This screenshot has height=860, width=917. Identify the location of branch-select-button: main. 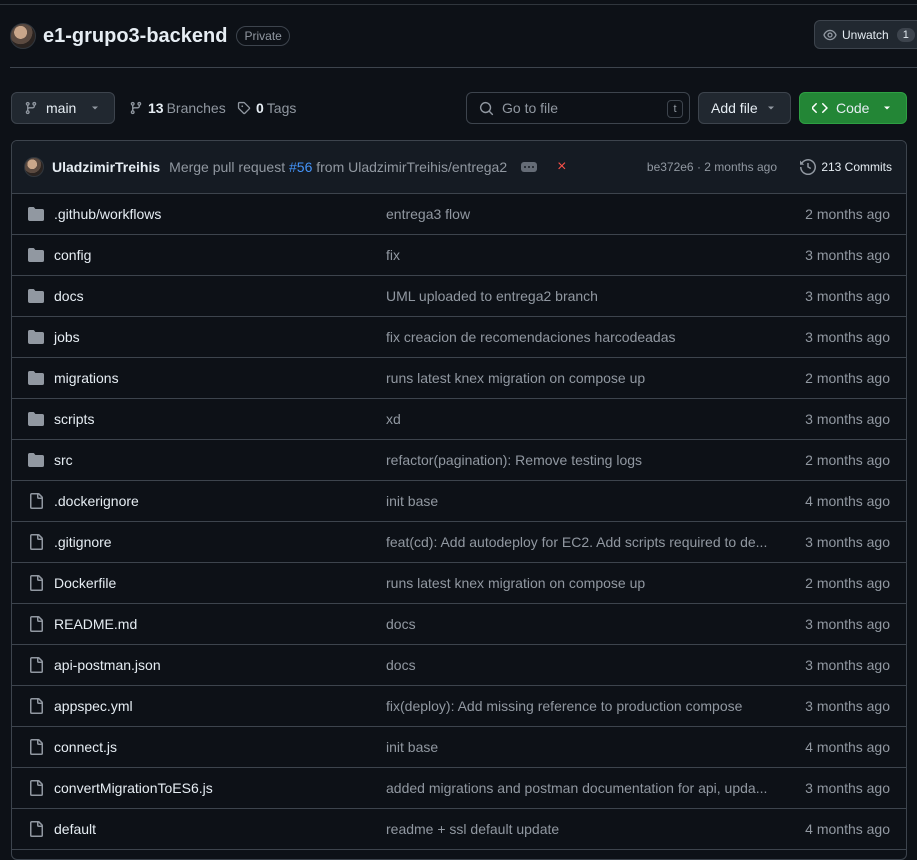
(63, 108).